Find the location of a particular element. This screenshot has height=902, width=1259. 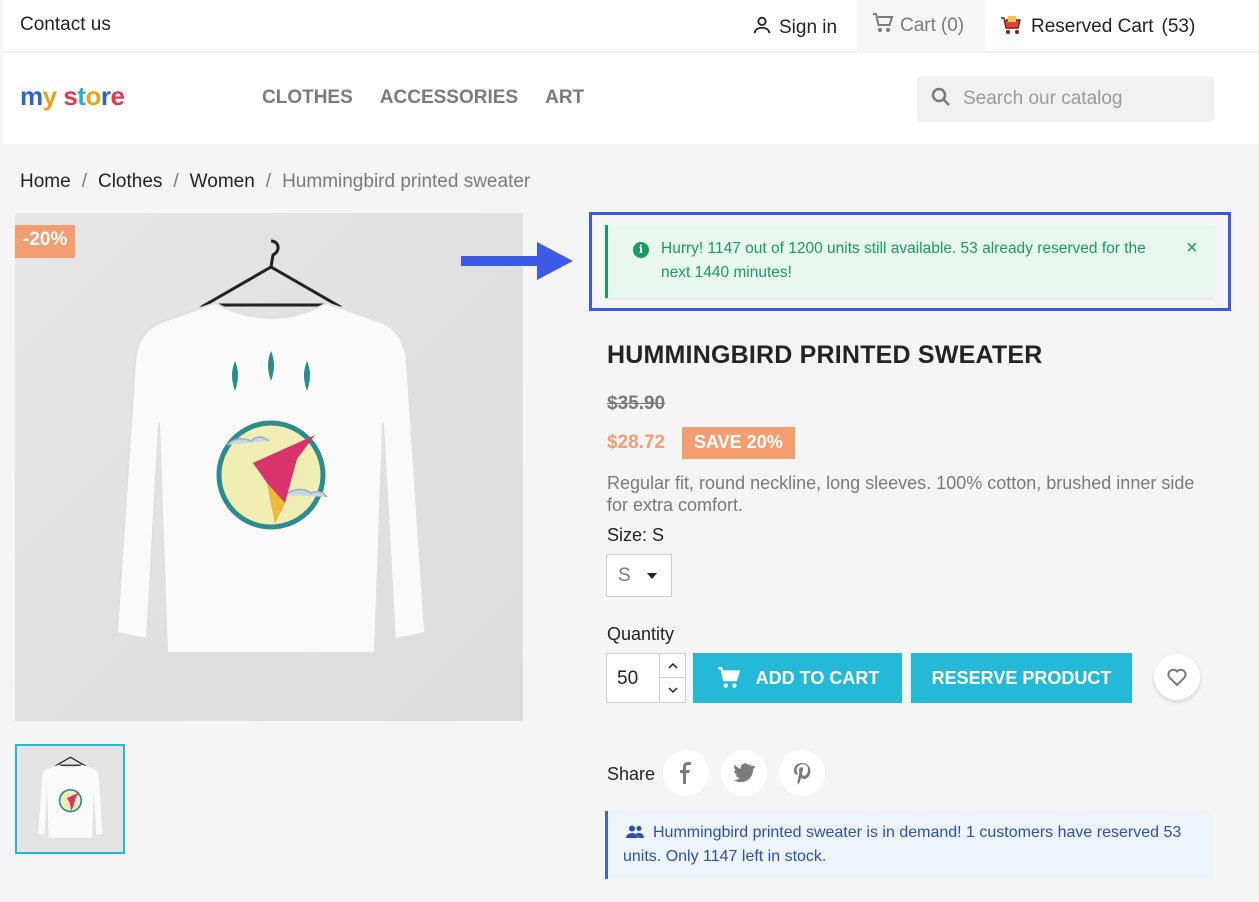

size-select-value: S is located at coordinates (624, 575).